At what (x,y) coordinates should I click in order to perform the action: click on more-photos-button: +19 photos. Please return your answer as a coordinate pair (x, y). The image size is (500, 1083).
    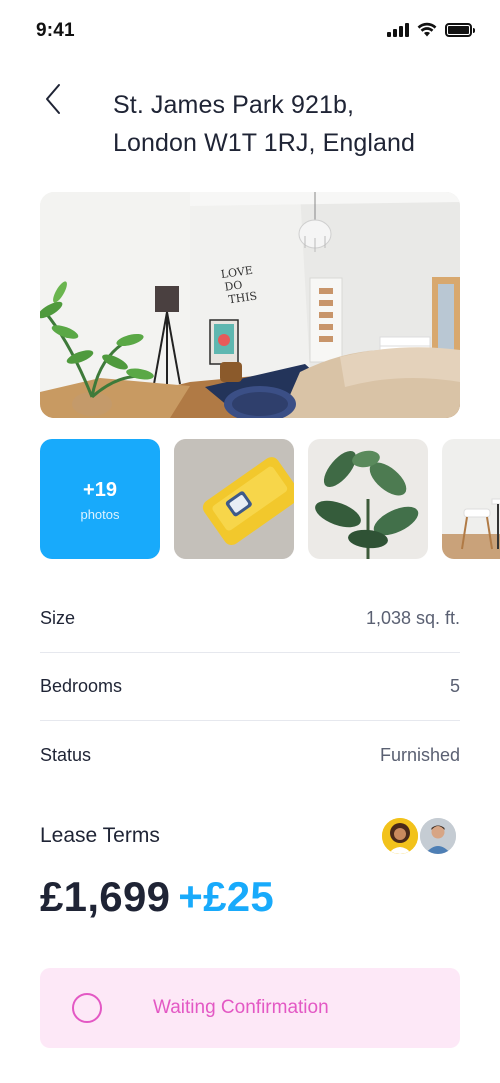
    Looking at the image, I should click on (100, 499).